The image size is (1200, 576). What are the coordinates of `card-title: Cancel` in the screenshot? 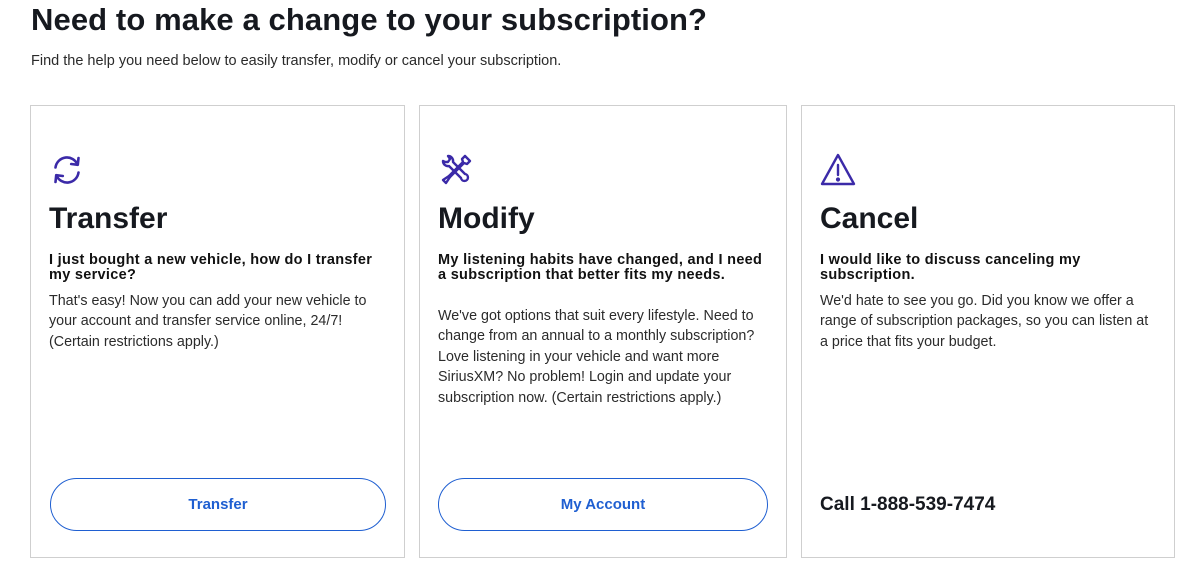 It's located at (869, 218).